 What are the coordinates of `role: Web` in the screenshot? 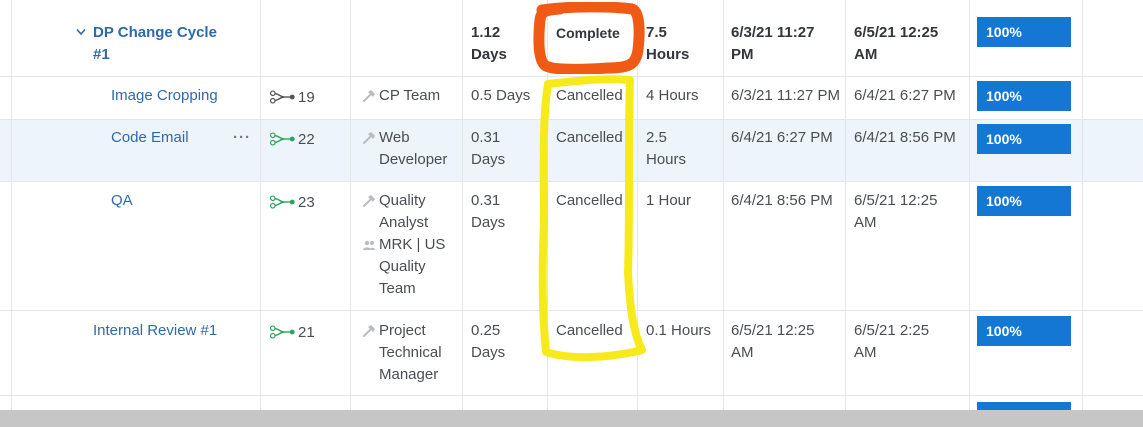 It's located at (394, 138).